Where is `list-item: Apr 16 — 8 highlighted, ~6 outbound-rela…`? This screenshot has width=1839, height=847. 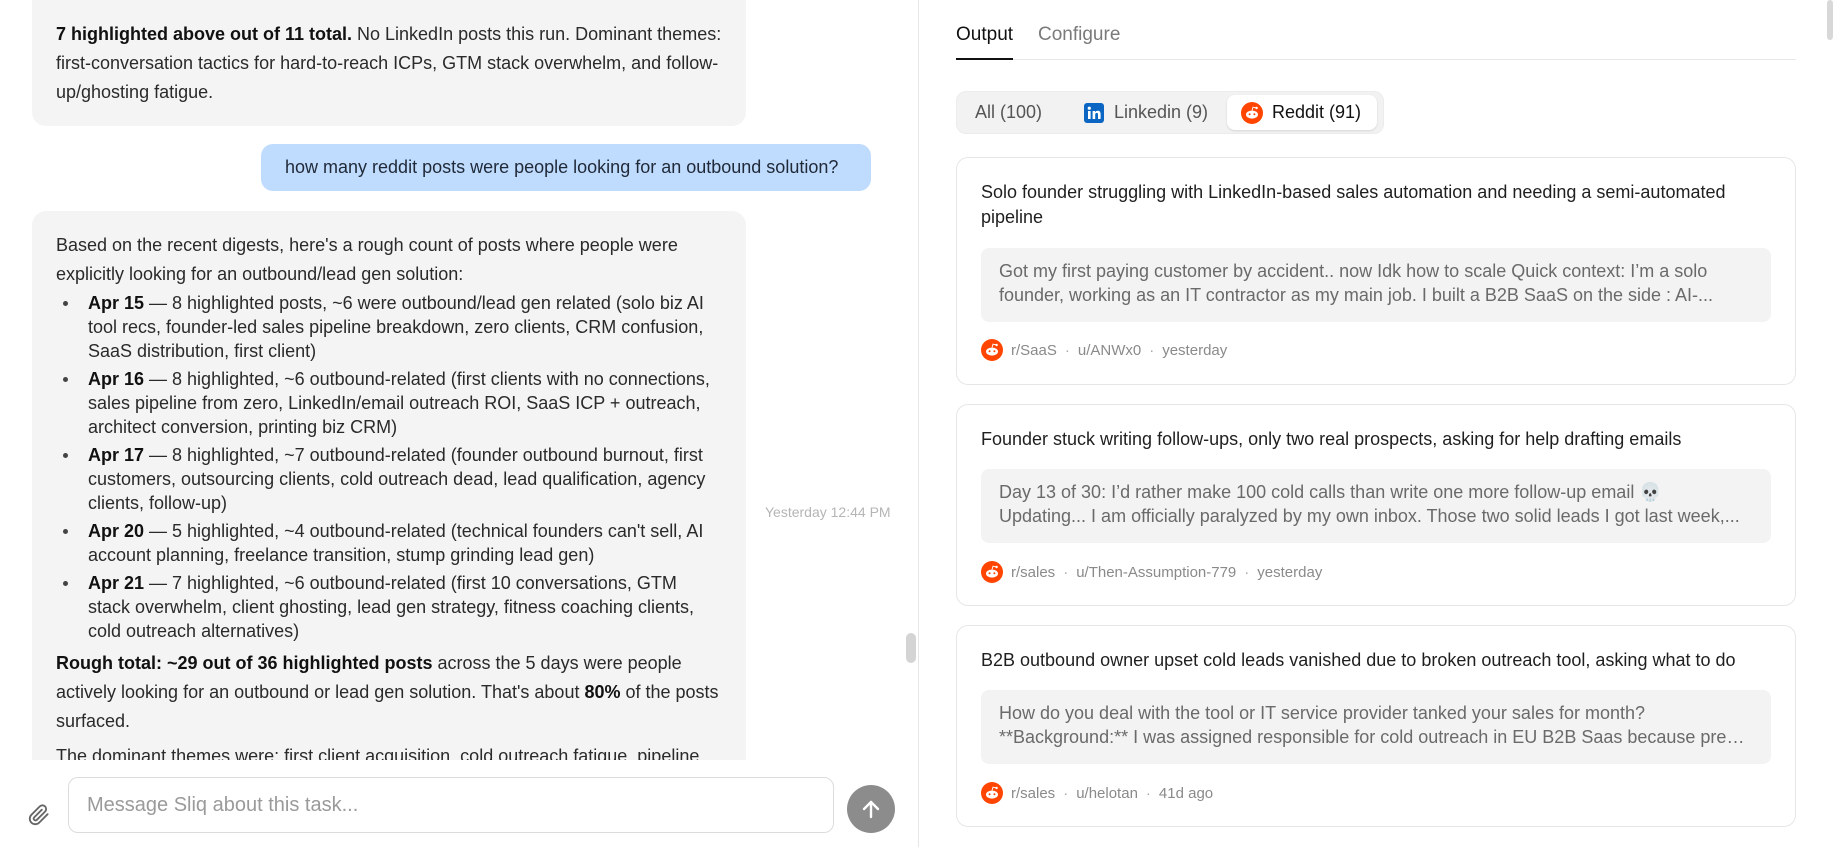 list-item: Apr 16 — 8 highlighted, ~6 outbound-rela… is located at coordinates (389, 403).